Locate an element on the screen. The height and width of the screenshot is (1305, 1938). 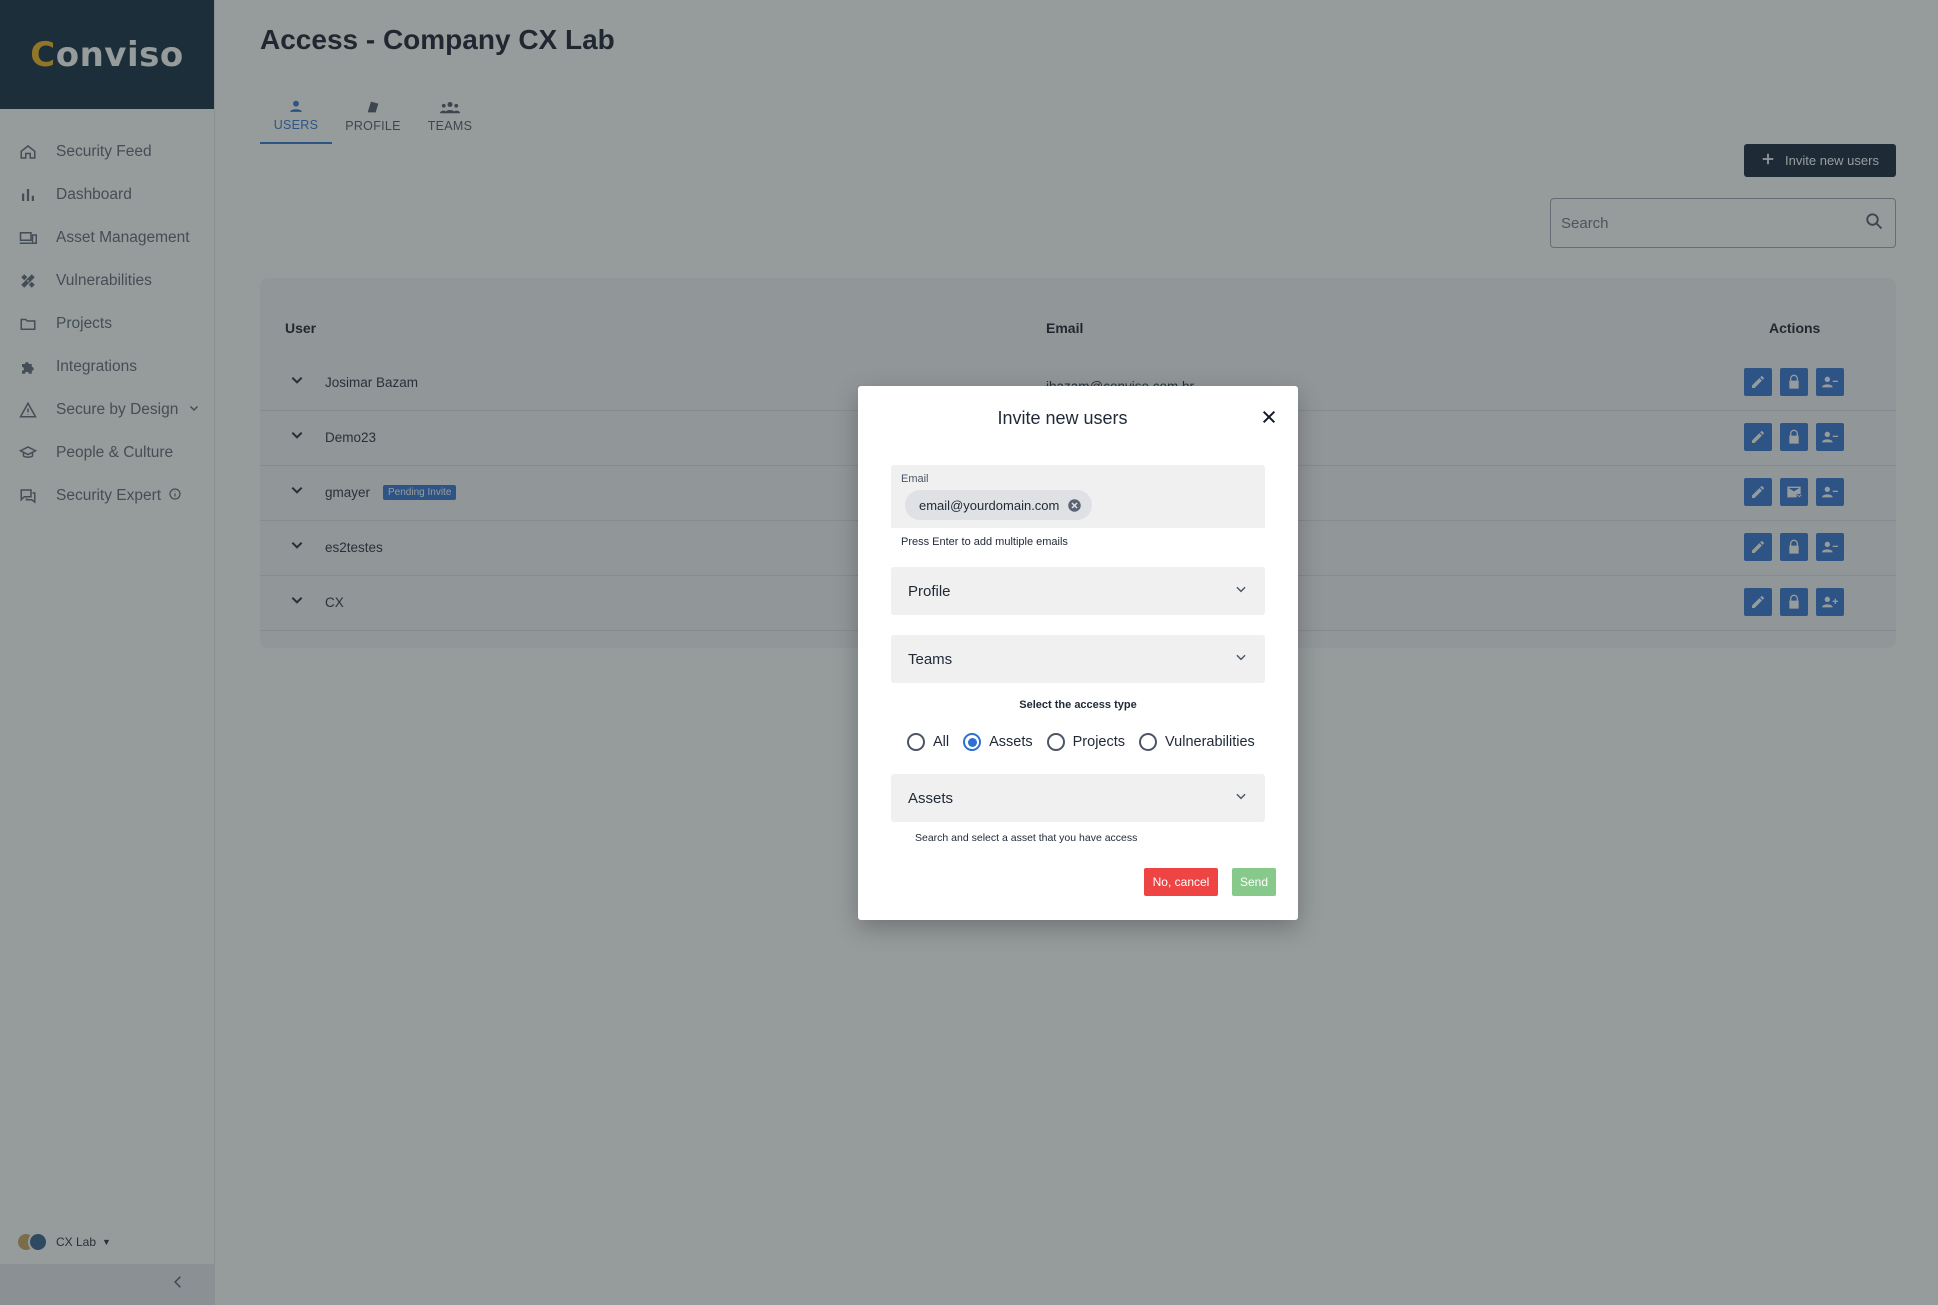
radio-all: All is located at coordinates (928, 742).